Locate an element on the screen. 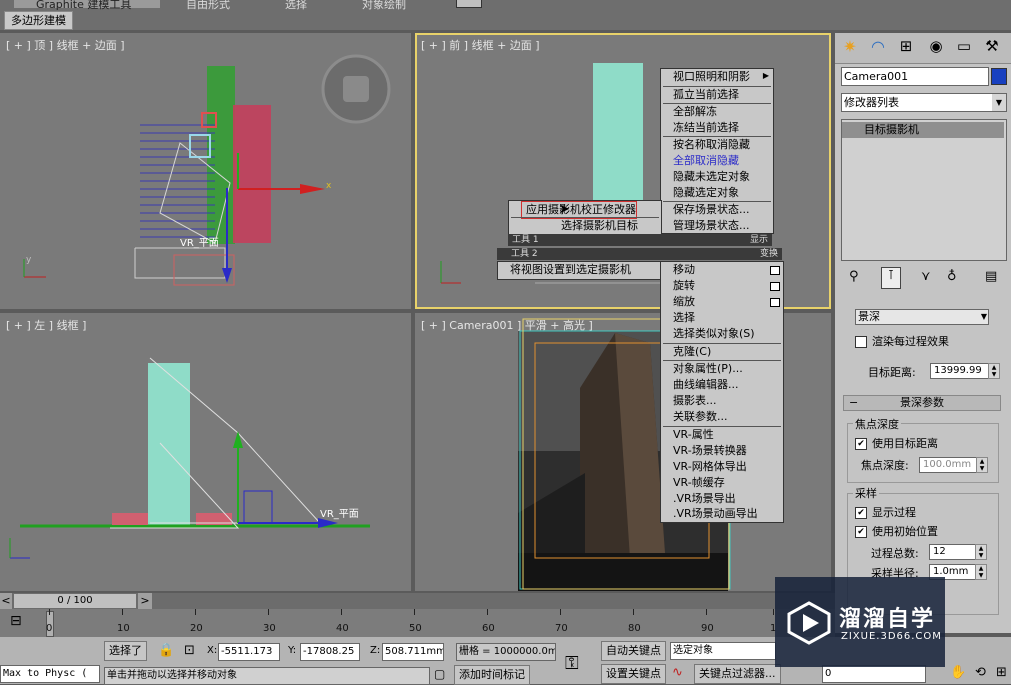  track-bar-toggle-icon: ⊟ is located at coordinates (16, 621).